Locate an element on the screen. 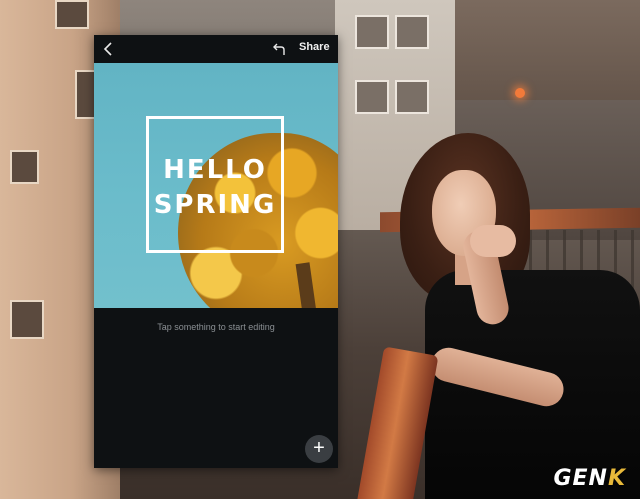 The height and width of the screenshot is (499, 640). plus-icon: + is located at coordinates (319, 448).